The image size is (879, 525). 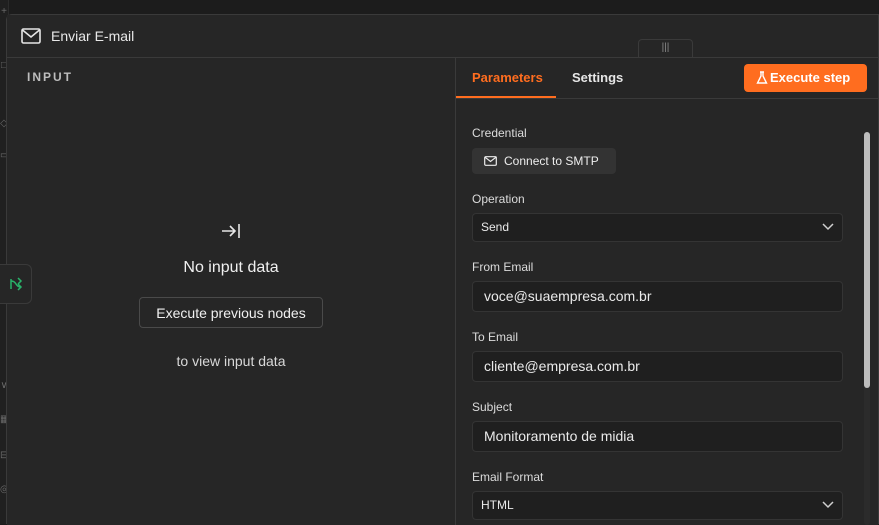 What do you see at coordinates (231, 267) in the screenshot?
I see `no-input-data-title: No input data` at bounding box center [231, 267].